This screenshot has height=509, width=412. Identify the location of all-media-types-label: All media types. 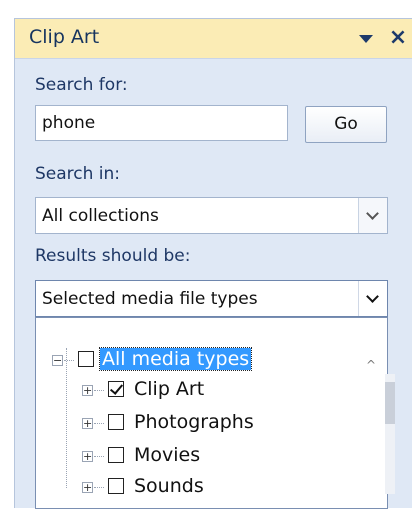
(175, 359).